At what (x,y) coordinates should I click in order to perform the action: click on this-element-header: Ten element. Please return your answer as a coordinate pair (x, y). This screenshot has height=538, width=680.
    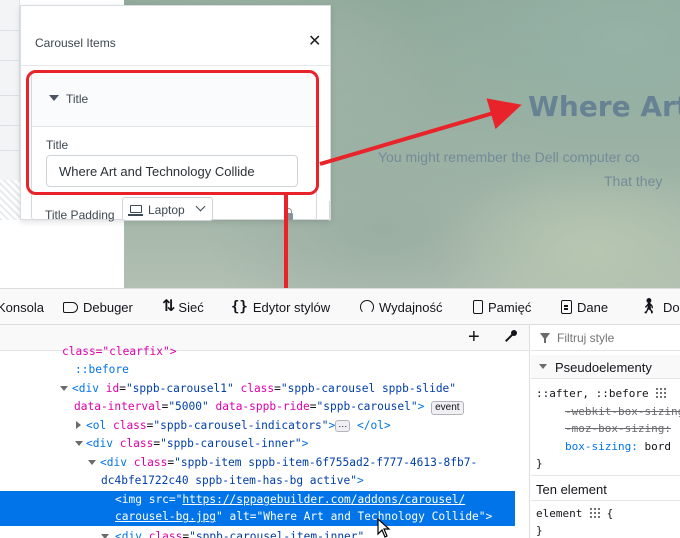
    Looking at the image, I should click on (605, 488).